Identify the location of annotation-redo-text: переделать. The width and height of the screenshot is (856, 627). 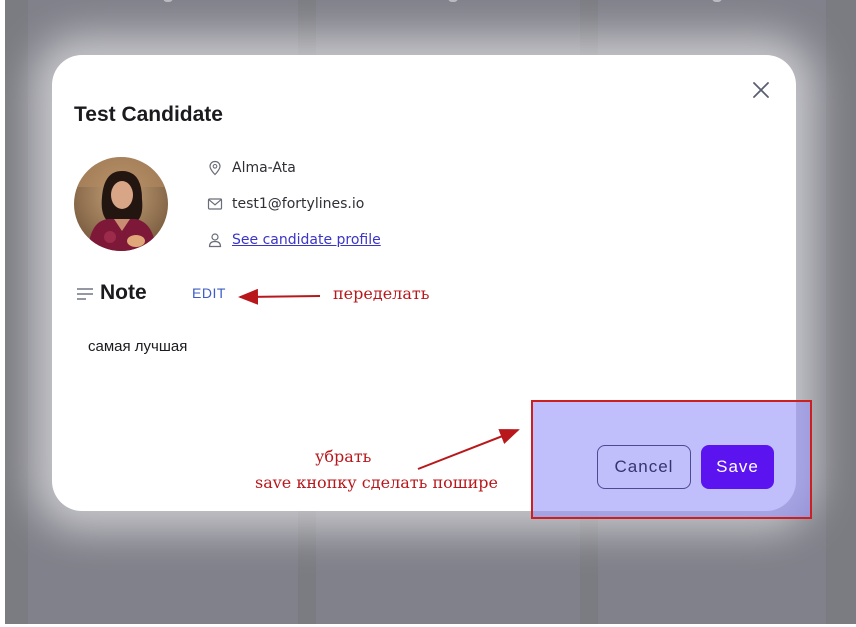
(381, 293).